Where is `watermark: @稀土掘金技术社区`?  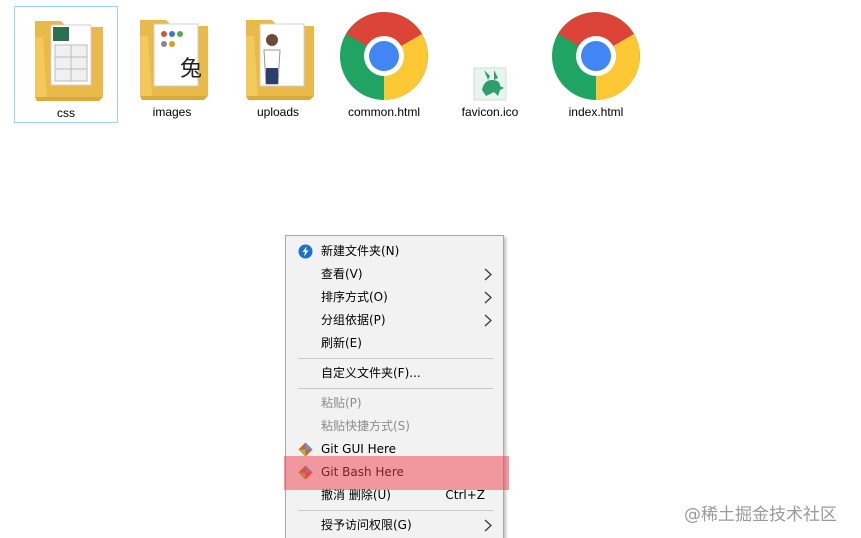
watermark: @稀土掘金技术社区 is located at coordinates (760, 515).